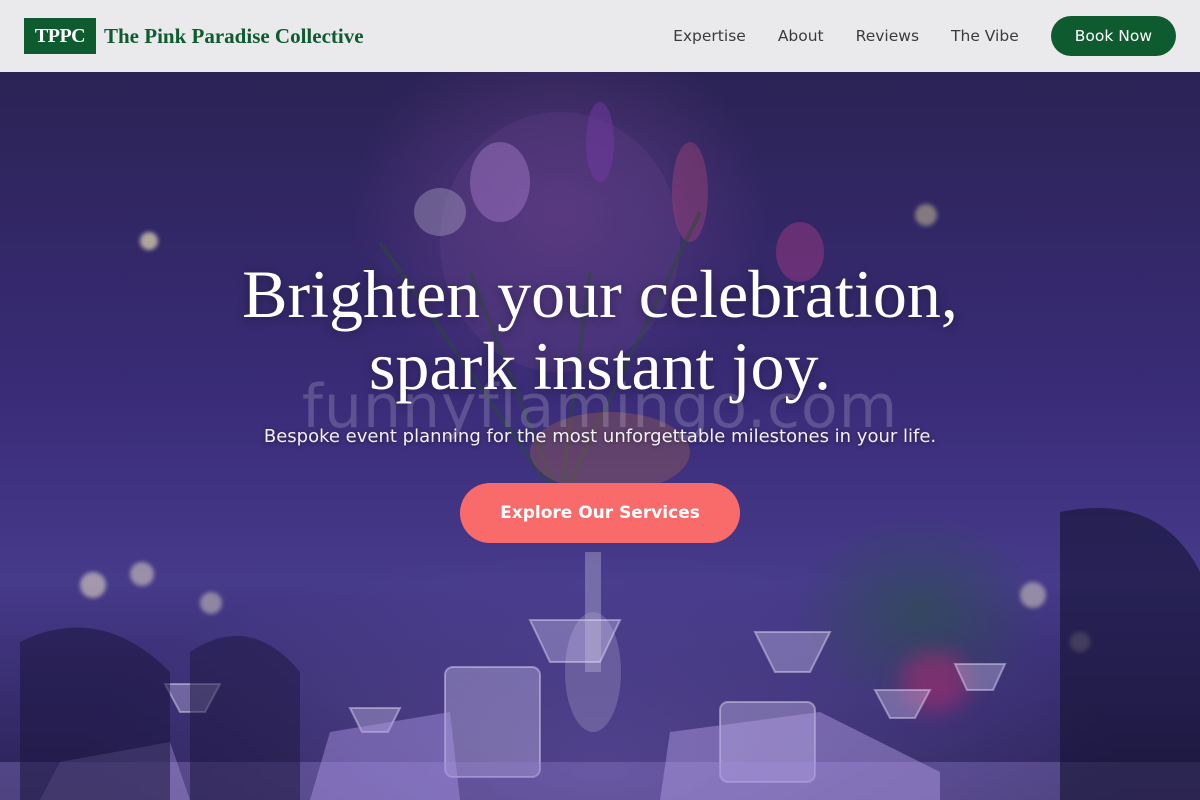 The height and width of the screenshot is (800, 1200). Describe the element at coordinates (846, 36) in the screenshot. I see `main-nav: Expertise About Reviews The Vibe` at that location.